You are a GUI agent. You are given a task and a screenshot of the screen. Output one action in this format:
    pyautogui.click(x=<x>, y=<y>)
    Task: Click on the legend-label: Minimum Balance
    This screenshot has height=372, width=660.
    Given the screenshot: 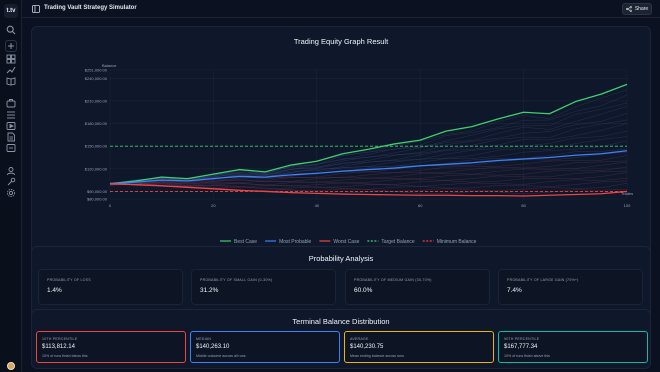 What is the action you would take?
    pyautogui.click(x=457, y=242)
    